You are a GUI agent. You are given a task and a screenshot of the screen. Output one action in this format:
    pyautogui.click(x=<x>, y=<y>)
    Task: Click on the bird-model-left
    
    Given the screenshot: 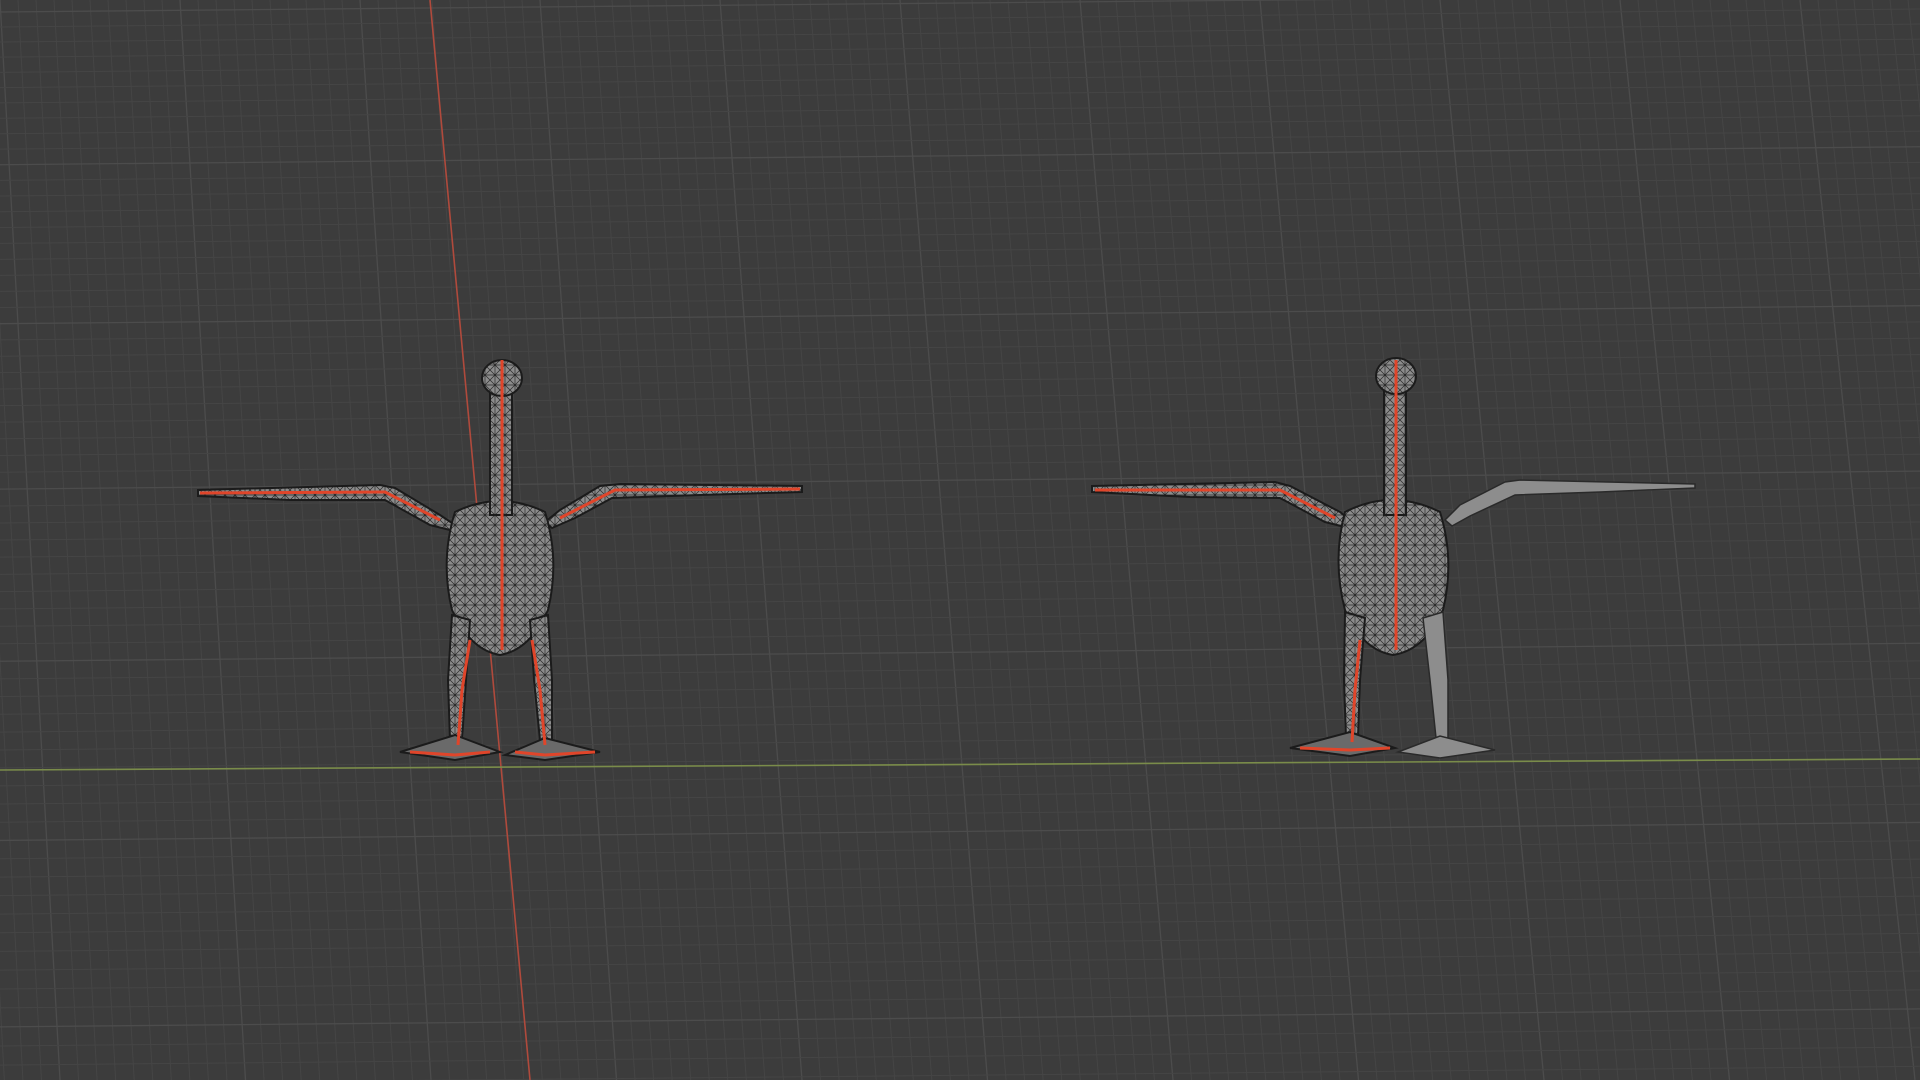 What is the action you would take?
    pyautogui.click(x=500, y=560)
    